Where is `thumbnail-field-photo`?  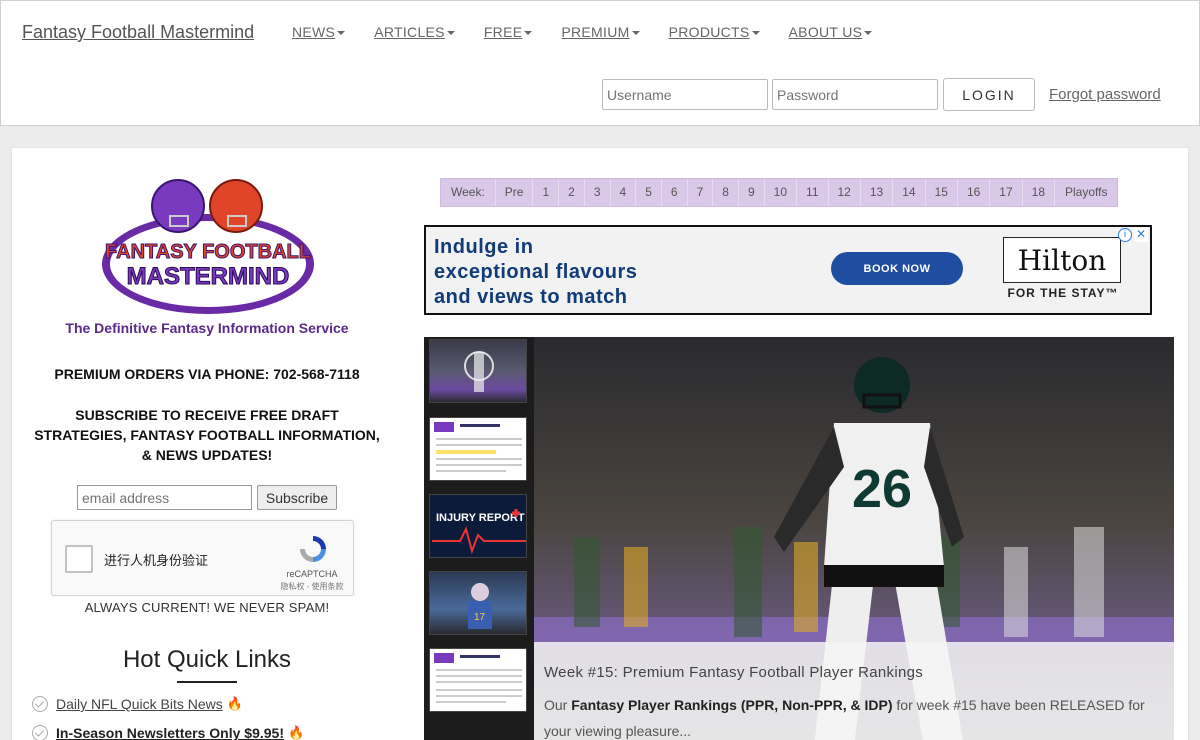
thumbnail-field-photo is located at coordinates (478, 371).